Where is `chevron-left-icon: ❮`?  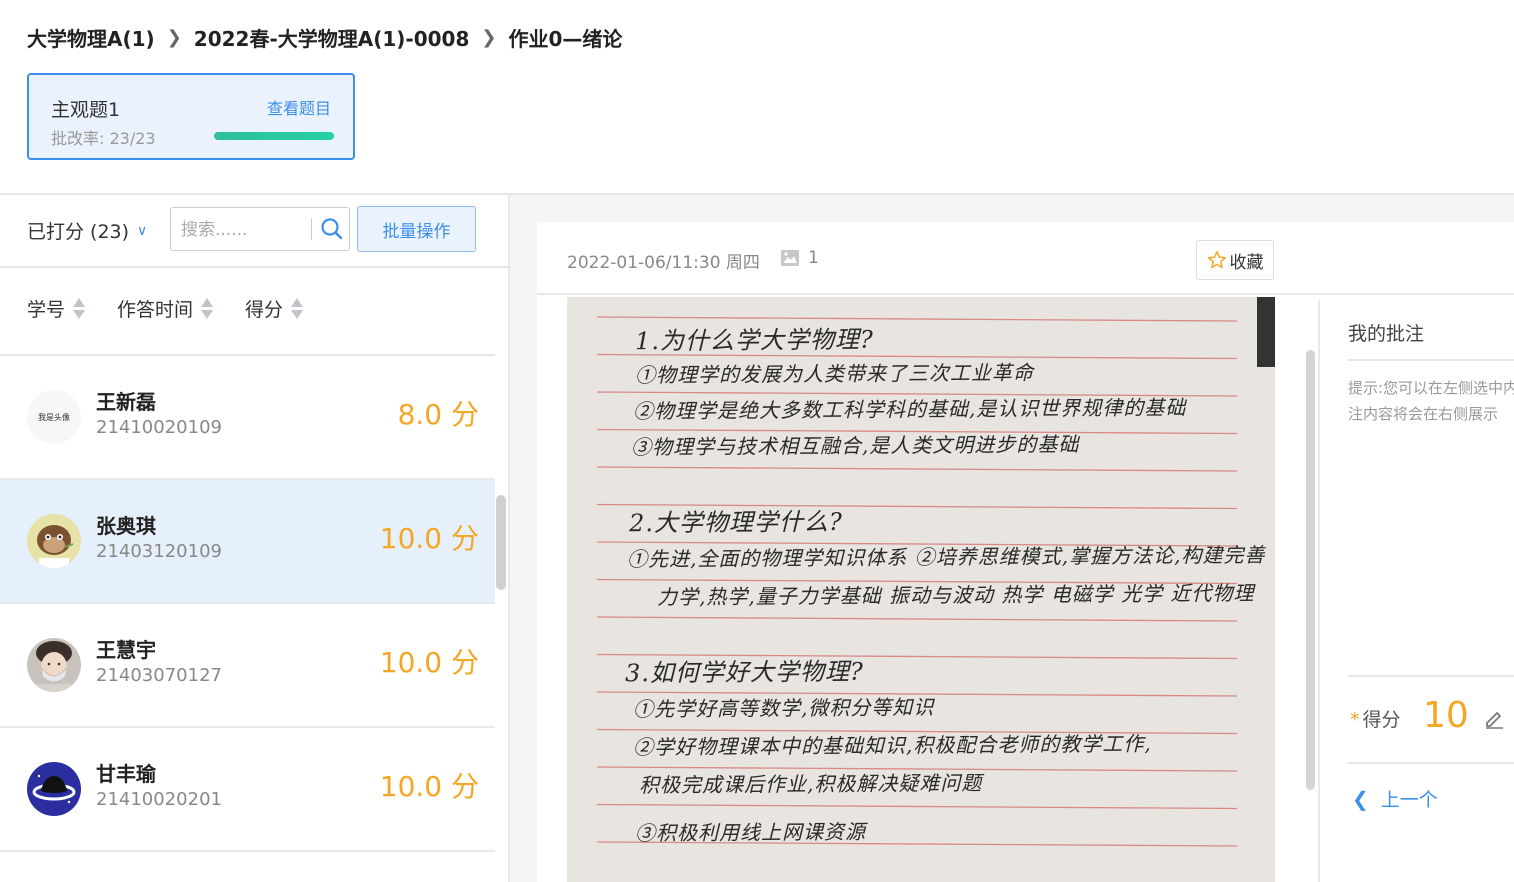
chevron-left-icon: ❮ is located at coordinates (1360, 798).